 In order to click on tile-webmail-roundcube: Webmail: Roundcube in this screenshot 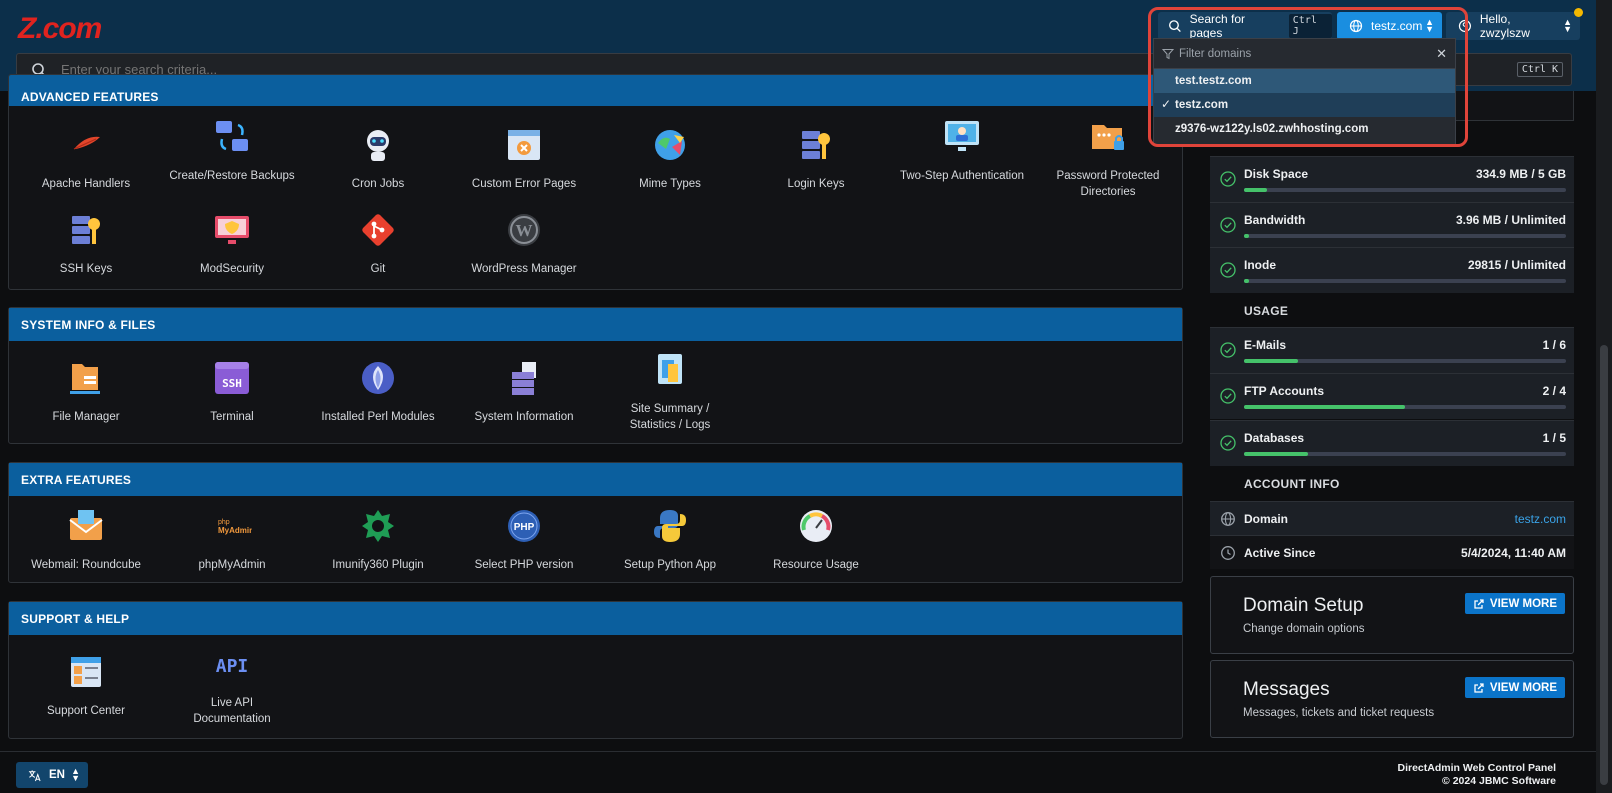, I will do `click(86, 539)`.